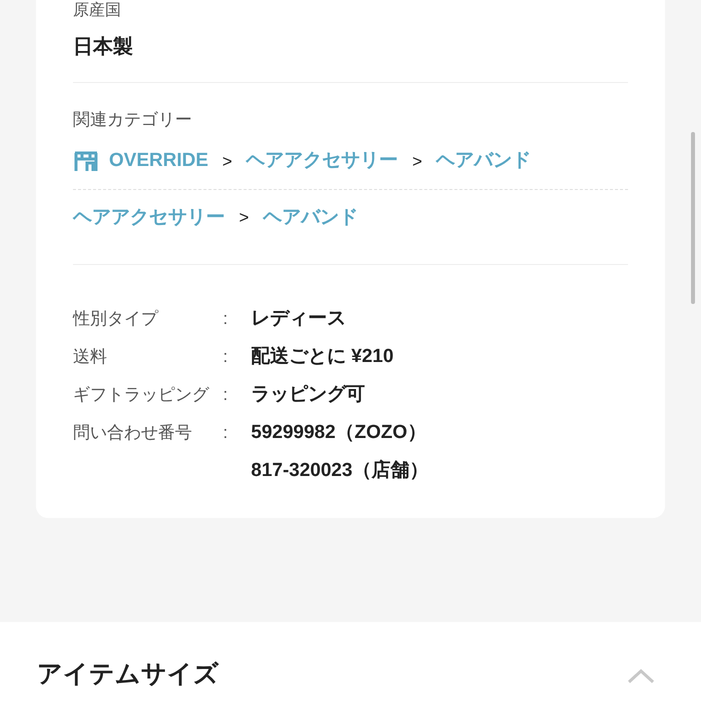 The height and width of the screenshot is (701, 701). I want to click on chevron-up-icon, so click(641, 676).